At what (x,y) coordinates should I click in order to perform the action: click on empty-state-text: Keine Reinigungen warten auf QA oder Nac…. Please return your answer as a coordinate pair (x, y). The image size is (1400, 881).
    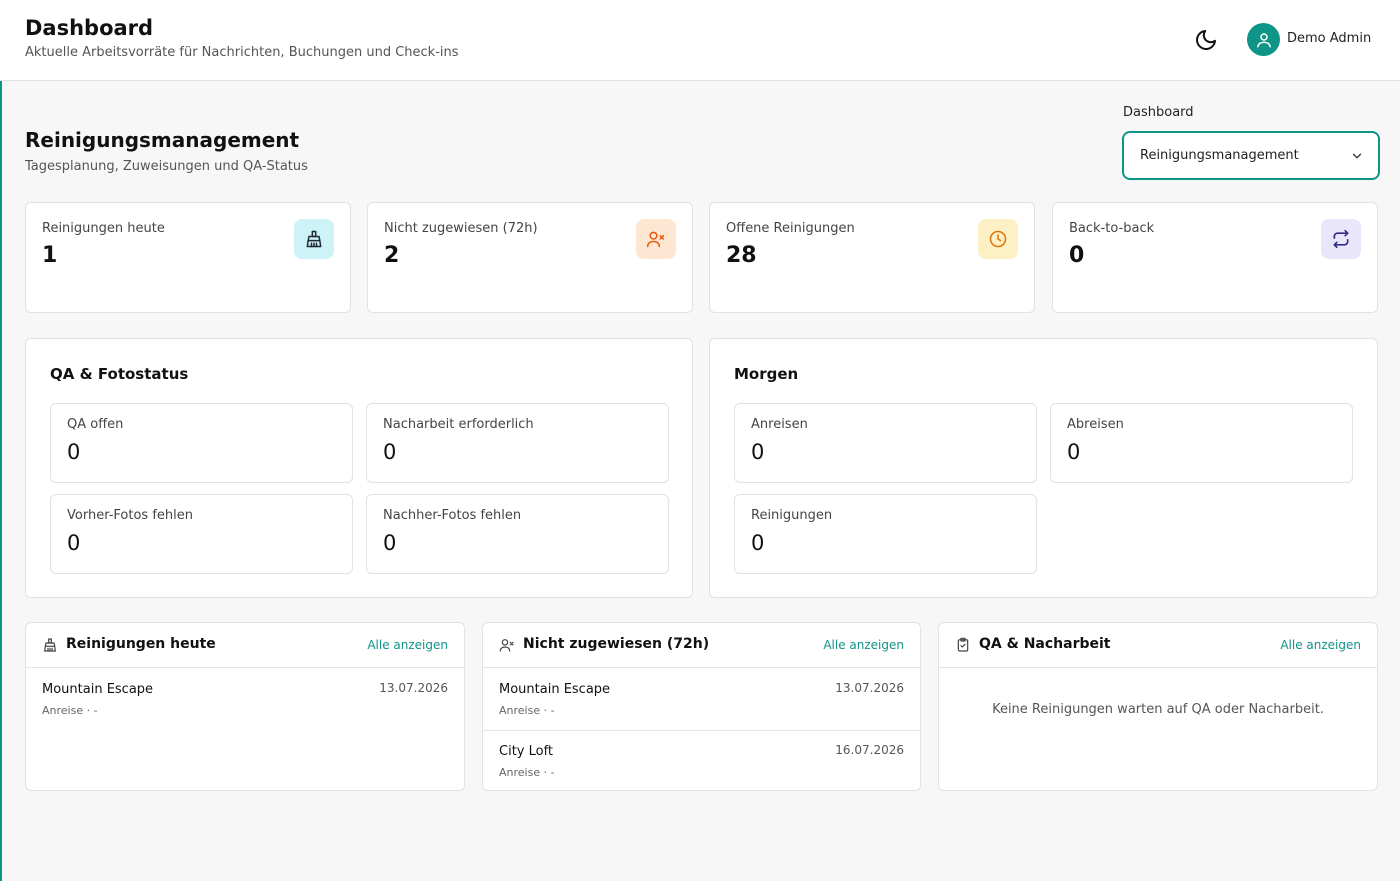
    Looking at the image, I should click on (1158, 709).